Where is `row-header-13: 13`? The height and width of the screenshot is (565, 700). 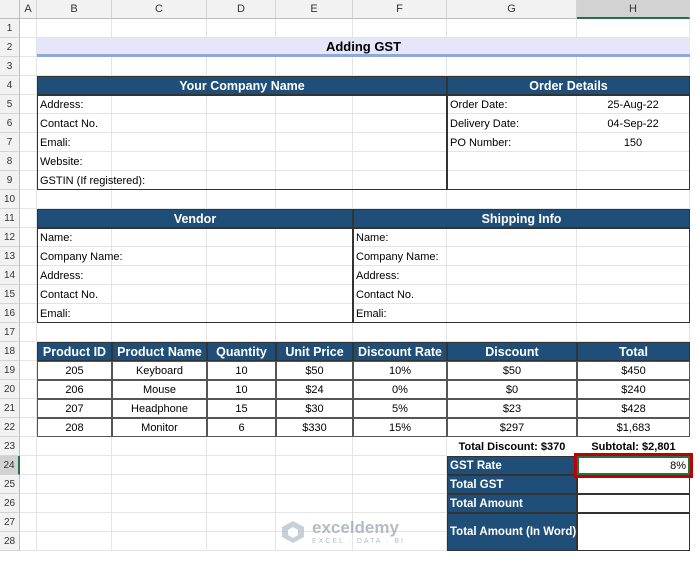 row-header-13: 13 is located at coordinates (10, 256).